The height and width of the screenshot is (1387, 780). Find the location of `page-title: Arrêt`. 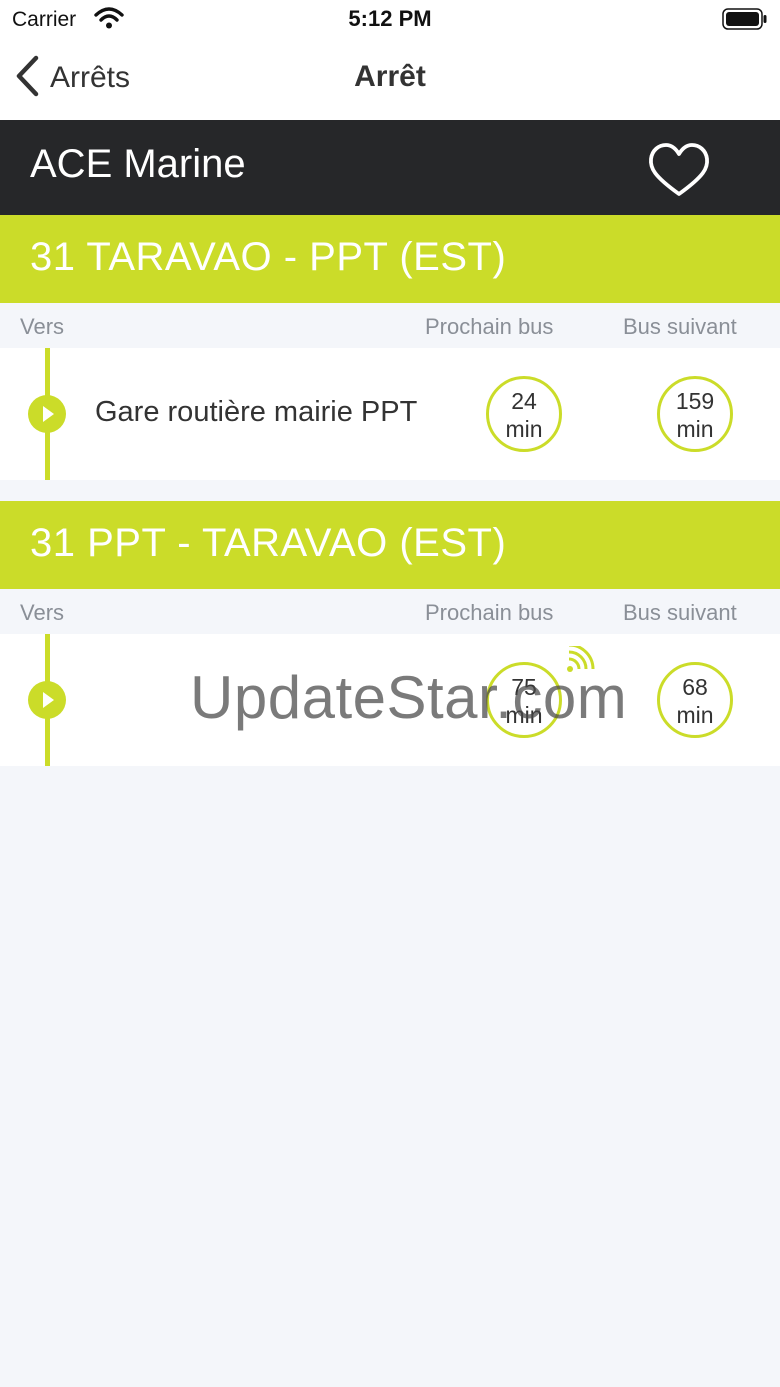

page-title: Arrêt is located at coordinates (390, 76).